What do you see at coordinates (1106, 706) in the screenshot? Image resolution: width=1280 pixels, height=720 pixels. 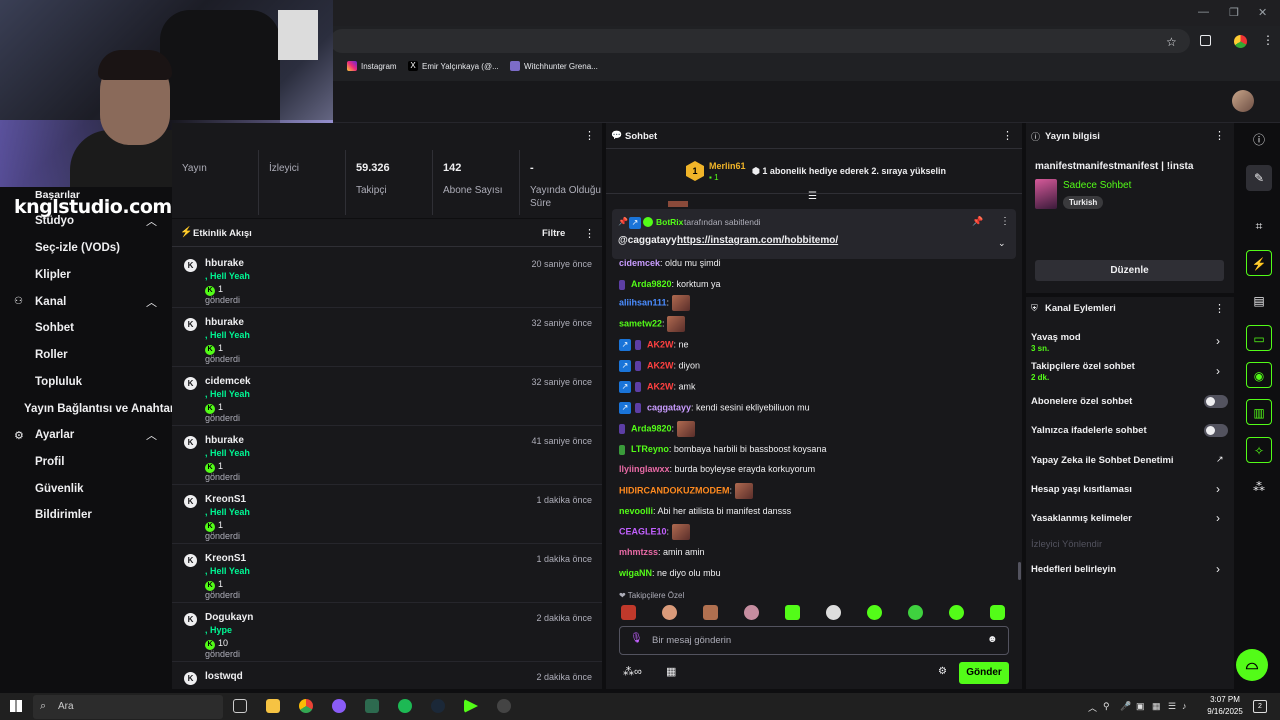 I see `tray-network-icon: ⚲` at bounding box center [1106, 706].